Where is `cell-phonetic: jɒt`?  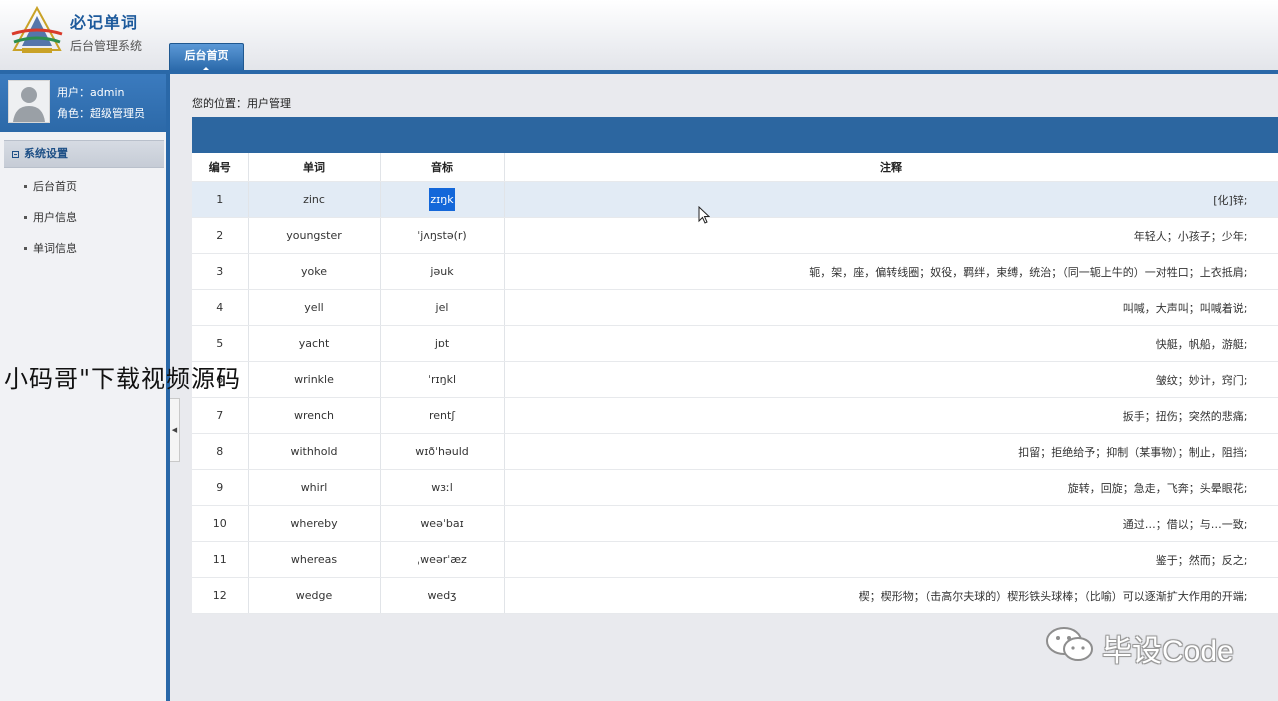 cell-phonetic: jɒt is located at coordinates (442, 343).